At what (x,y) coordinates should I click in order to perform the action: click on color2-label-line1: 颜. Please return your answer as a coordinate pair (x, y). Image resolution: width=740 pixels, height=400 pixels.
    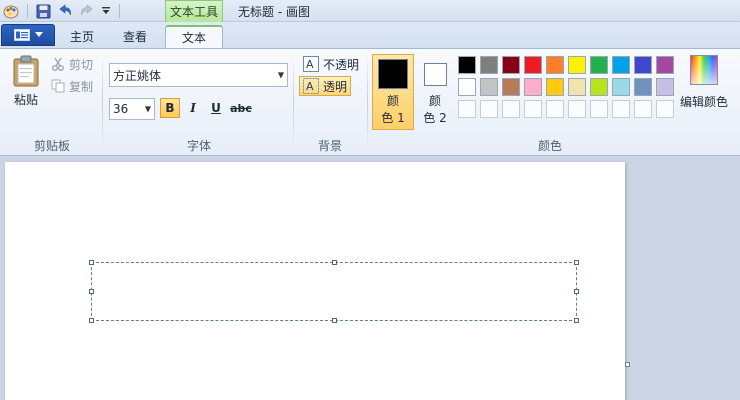
    Looking at the image, I should click on (434, 101).